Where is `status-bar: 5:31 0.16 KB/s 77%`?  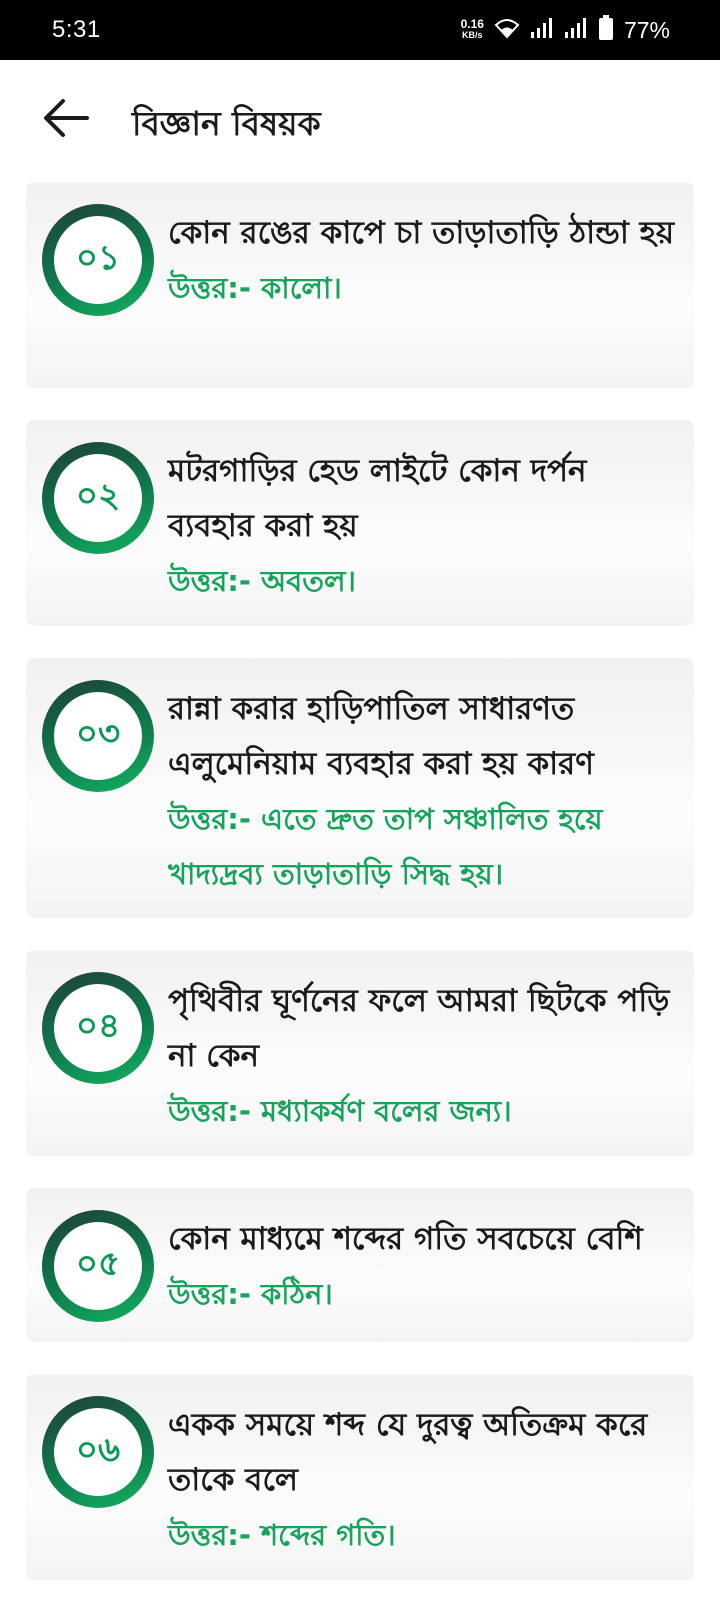
status-bar: 5:31 0.16 KB/s 77% is located at coordinates (360, 30).